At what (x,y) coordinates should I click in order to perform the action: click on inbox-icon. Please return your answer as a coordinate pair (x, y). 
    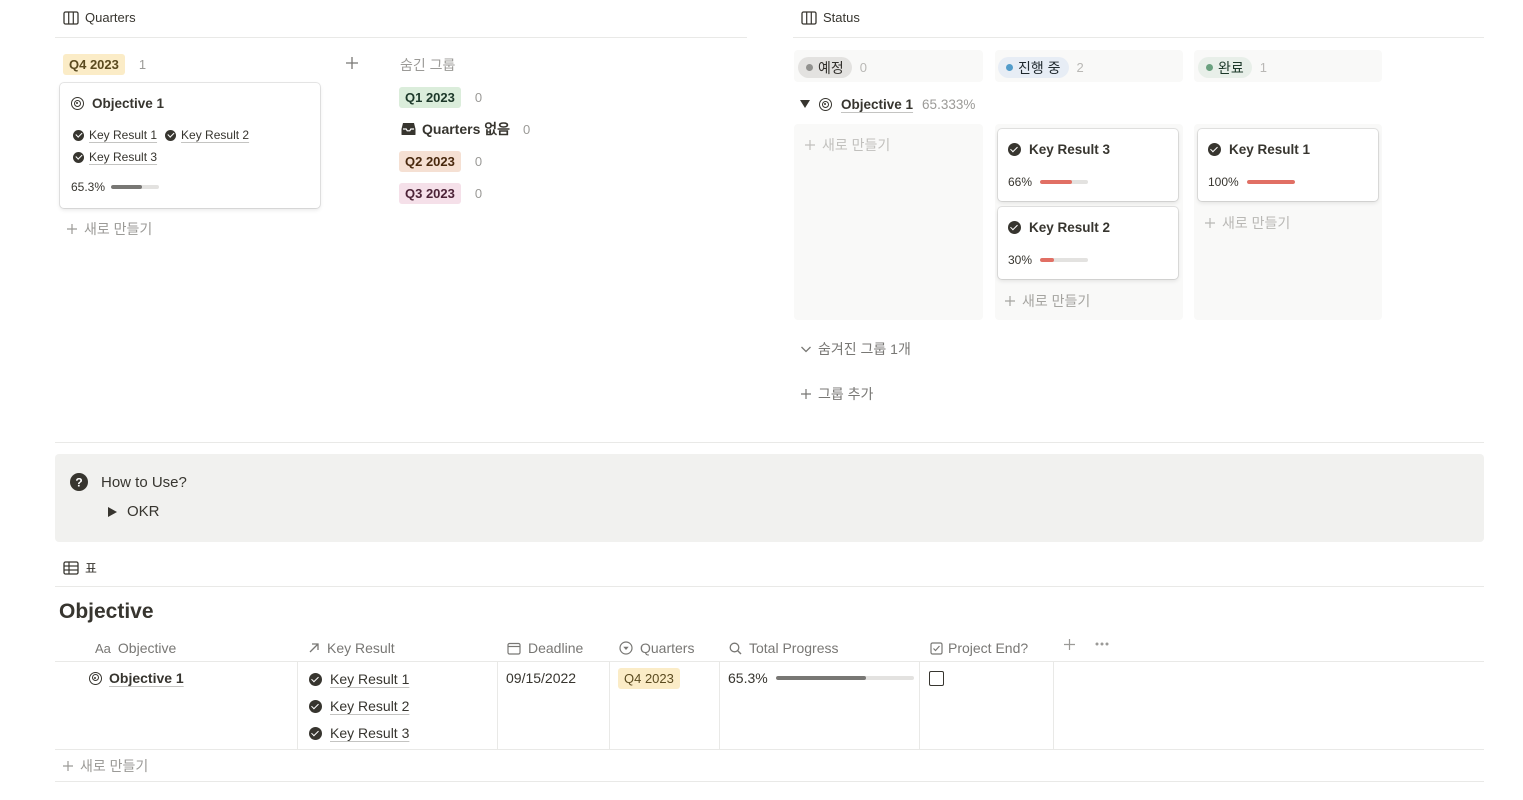
    Looking at the image, I should click on (408, 129).